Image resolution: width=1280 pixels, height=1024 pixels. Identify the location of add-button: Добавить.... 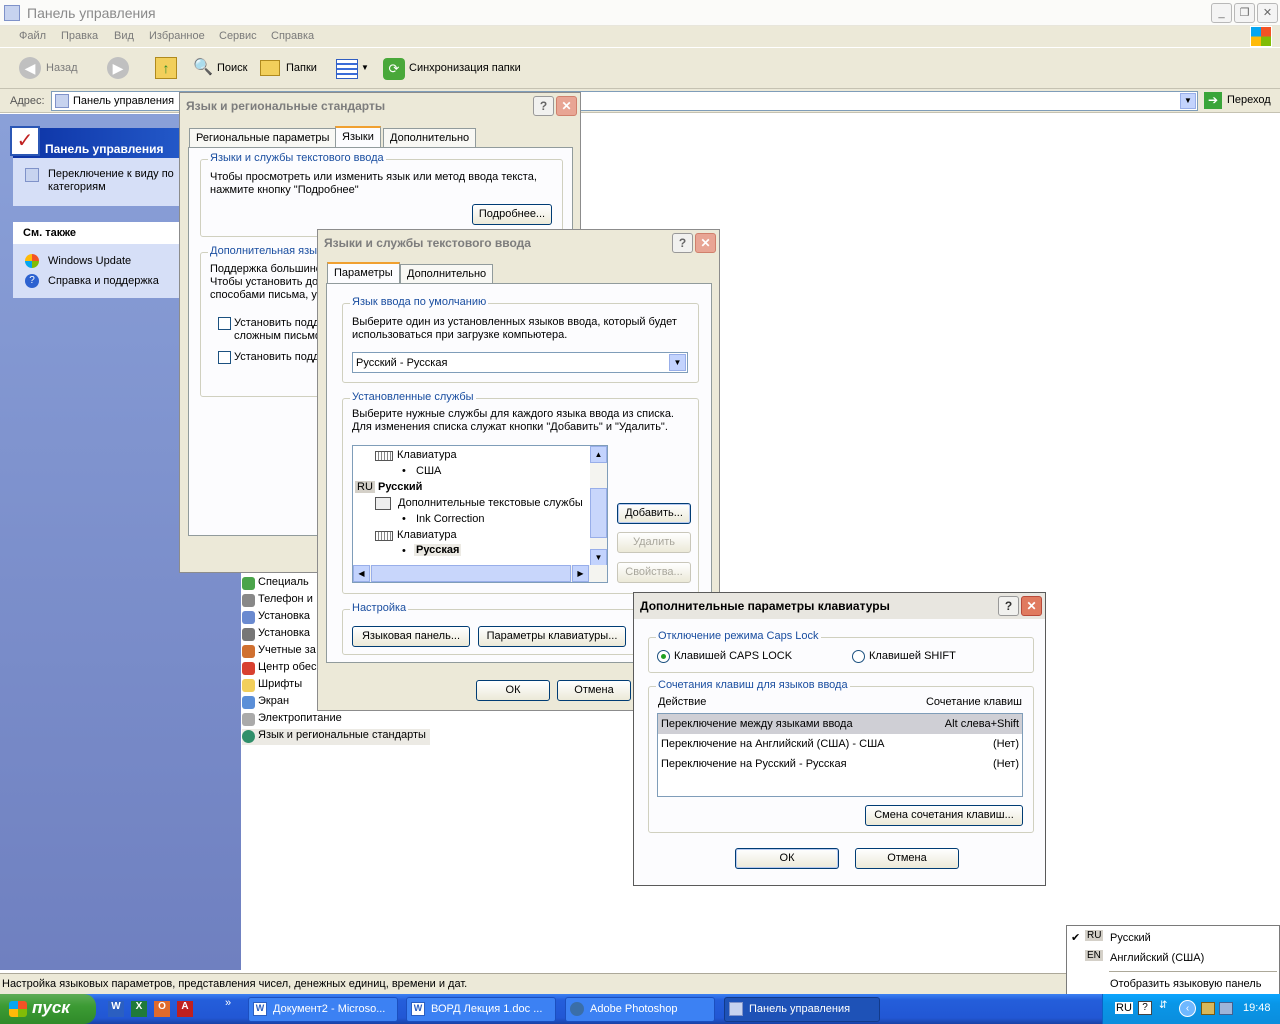
(654, 513).